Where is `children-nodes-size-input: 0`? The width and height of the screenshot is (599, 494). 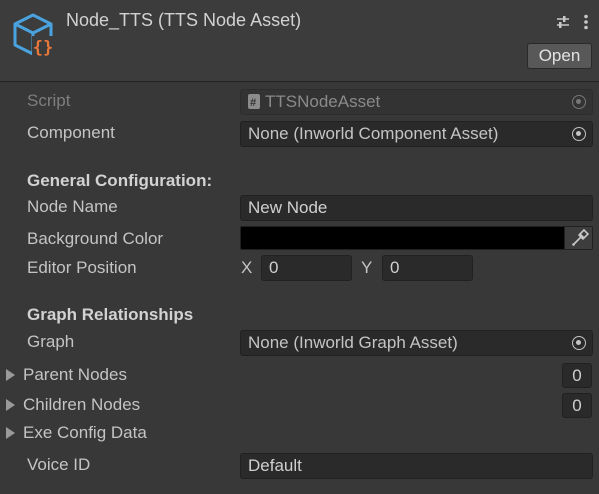 children-nodes-size-input: 0 is located at coordinates (577, 405).